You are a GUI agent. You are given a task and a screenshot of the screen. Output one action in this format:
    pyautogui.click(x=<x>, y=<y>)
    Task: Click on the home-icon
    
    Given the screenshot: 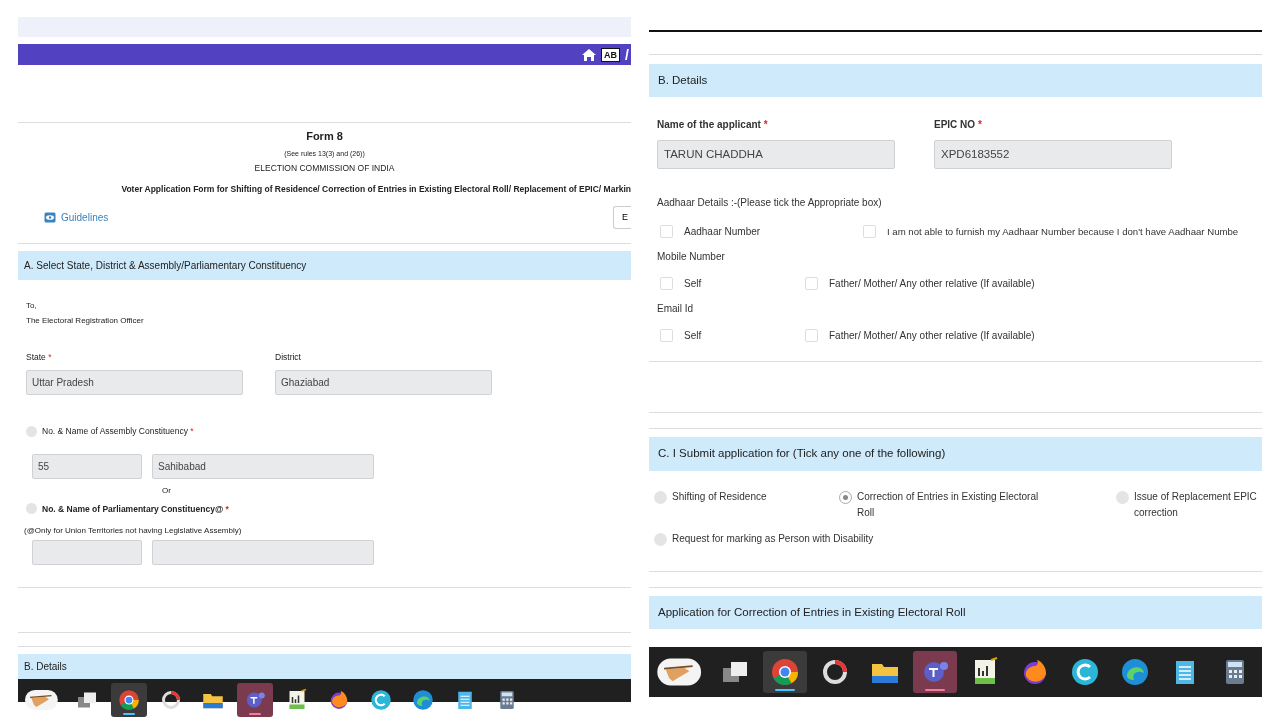 What is the action you would take?
    pyautogui.click(x=589, y=54)
    